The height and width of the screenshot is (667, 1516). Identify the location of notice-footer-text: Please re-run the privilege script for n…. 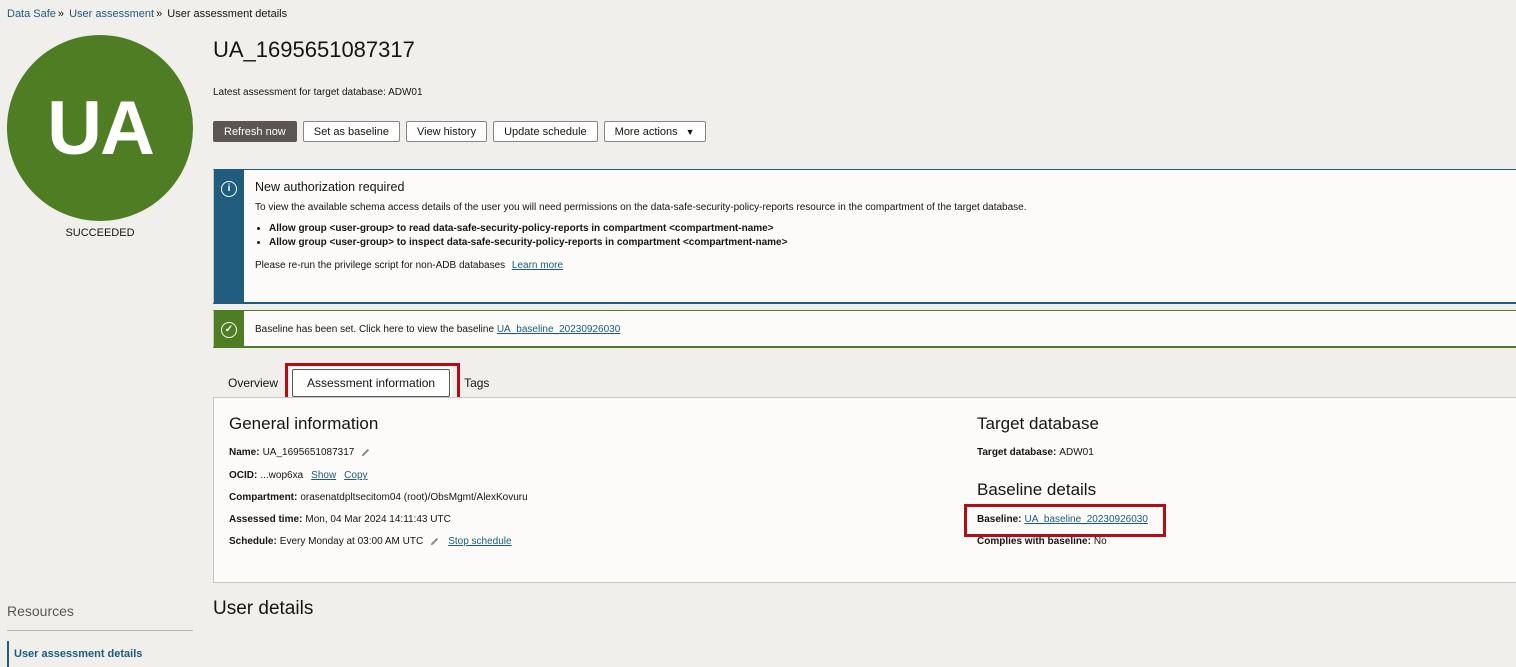
(380, 265).